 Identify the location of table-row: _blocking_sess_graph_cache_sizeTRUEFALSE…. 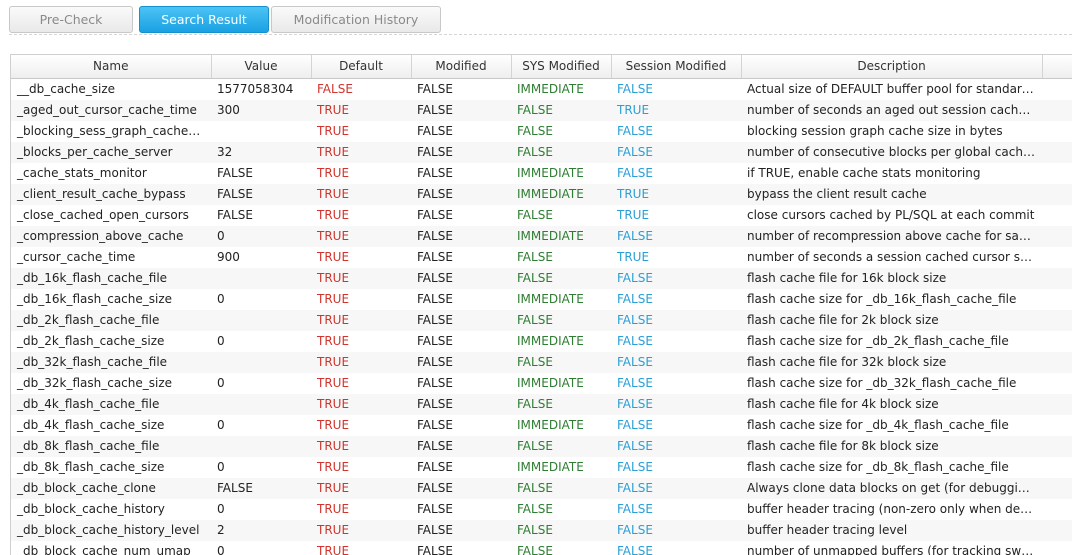
(541, 131).